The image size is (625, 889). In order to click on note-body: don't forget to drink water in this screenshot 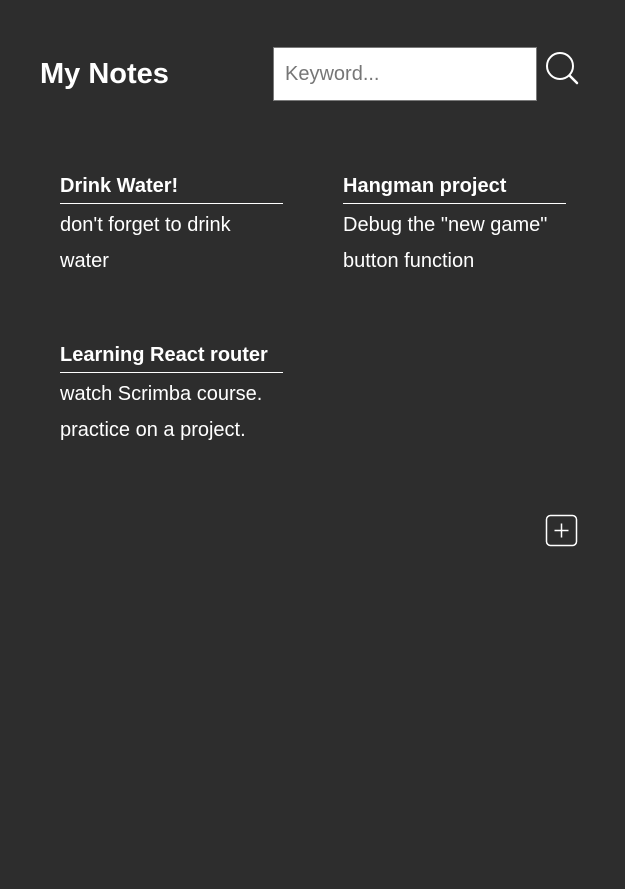, I will do `click(145, 243)`.